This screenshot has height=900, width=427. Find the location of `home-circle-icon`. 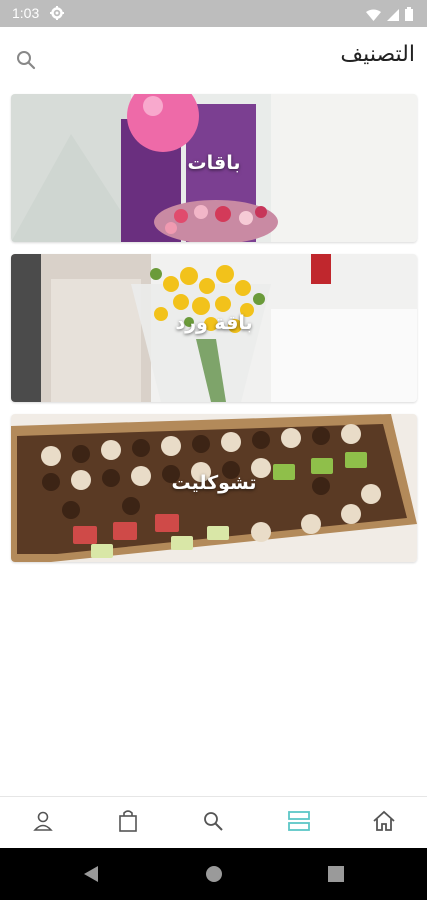

home-circle-icon is located at coordinates (214, 876).